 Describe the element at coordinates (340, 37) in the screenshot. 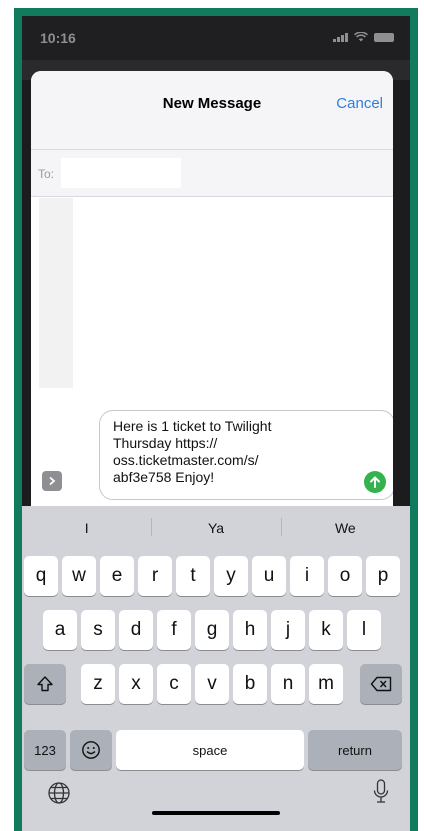

I see `signal-icon` at that location.